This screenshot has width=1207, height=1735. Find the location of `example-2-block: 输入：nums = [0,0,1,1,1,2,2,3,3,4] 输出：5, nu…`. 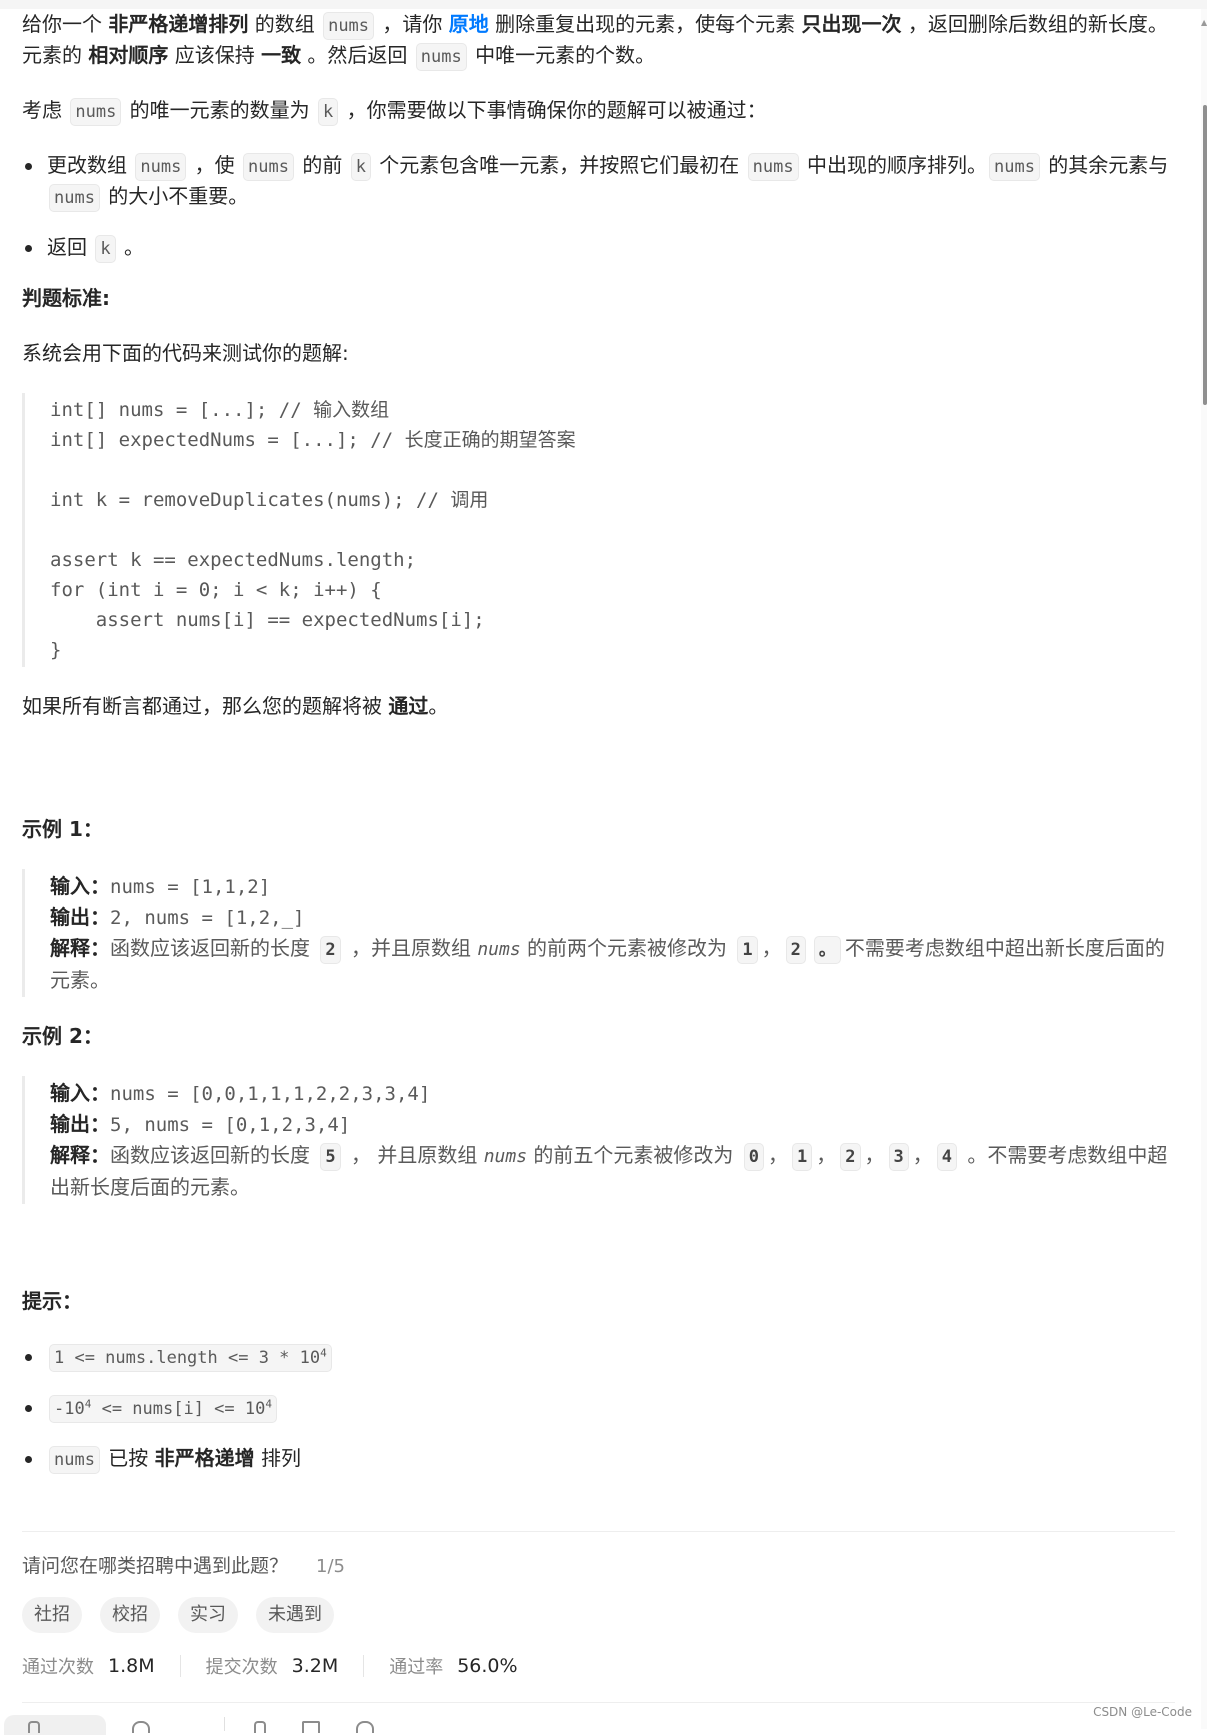

example-2-block: 输入：nums = [0,0,1,1,1,2,2,3,3,4] 输出：5, nu… is located at coordinates (600, 1140).